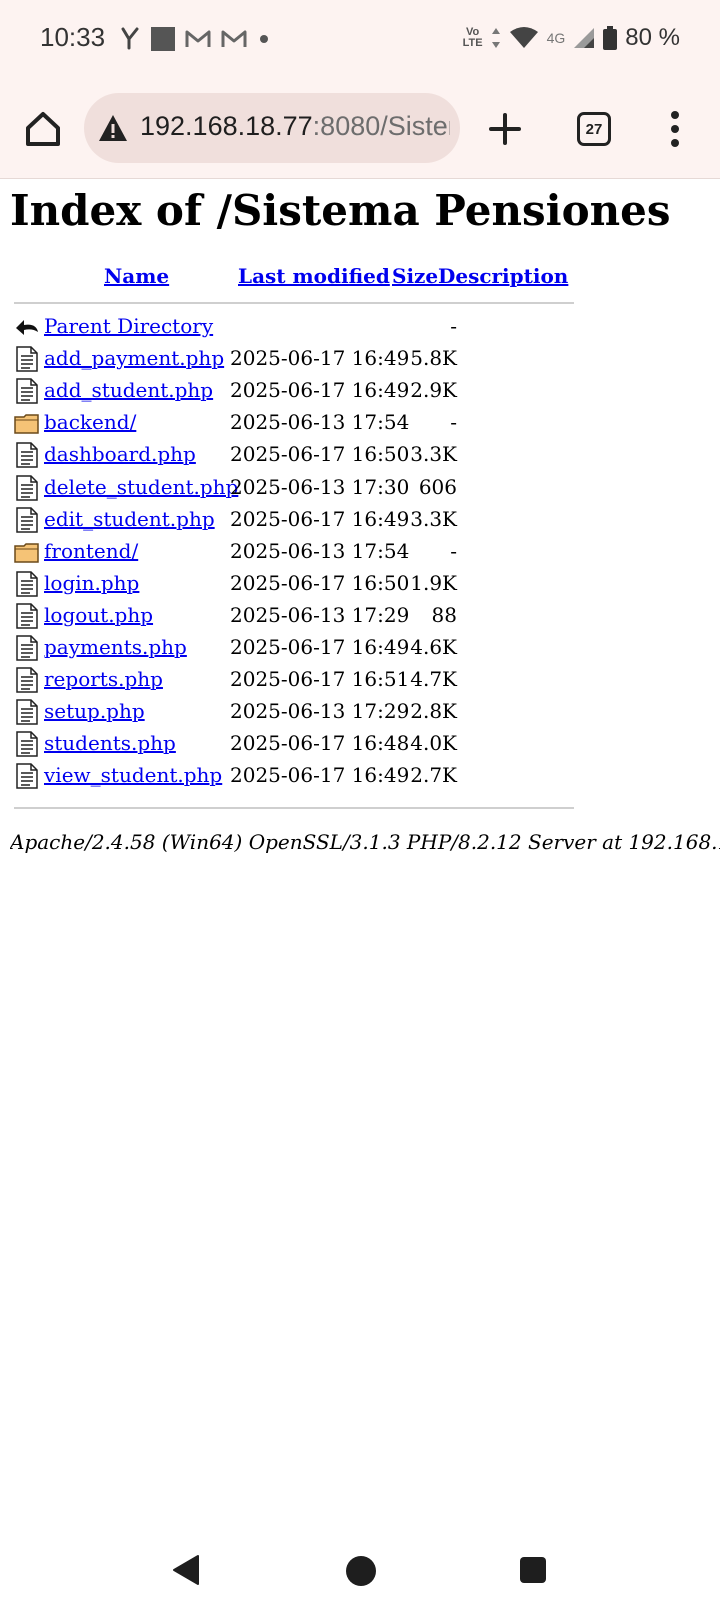  I want to click on status-time: 10:33, so click(73, 37).